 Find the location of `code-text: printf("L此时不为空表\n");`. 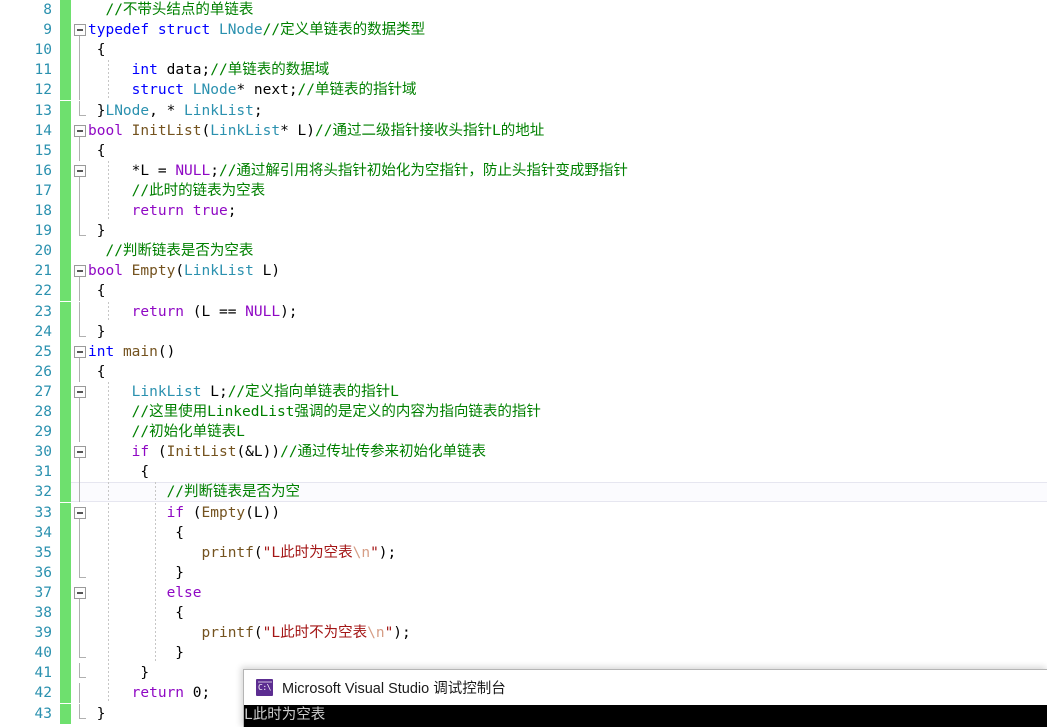

code-text: printf("L此时不为空表\n"); is located at coordinates (249, 633).